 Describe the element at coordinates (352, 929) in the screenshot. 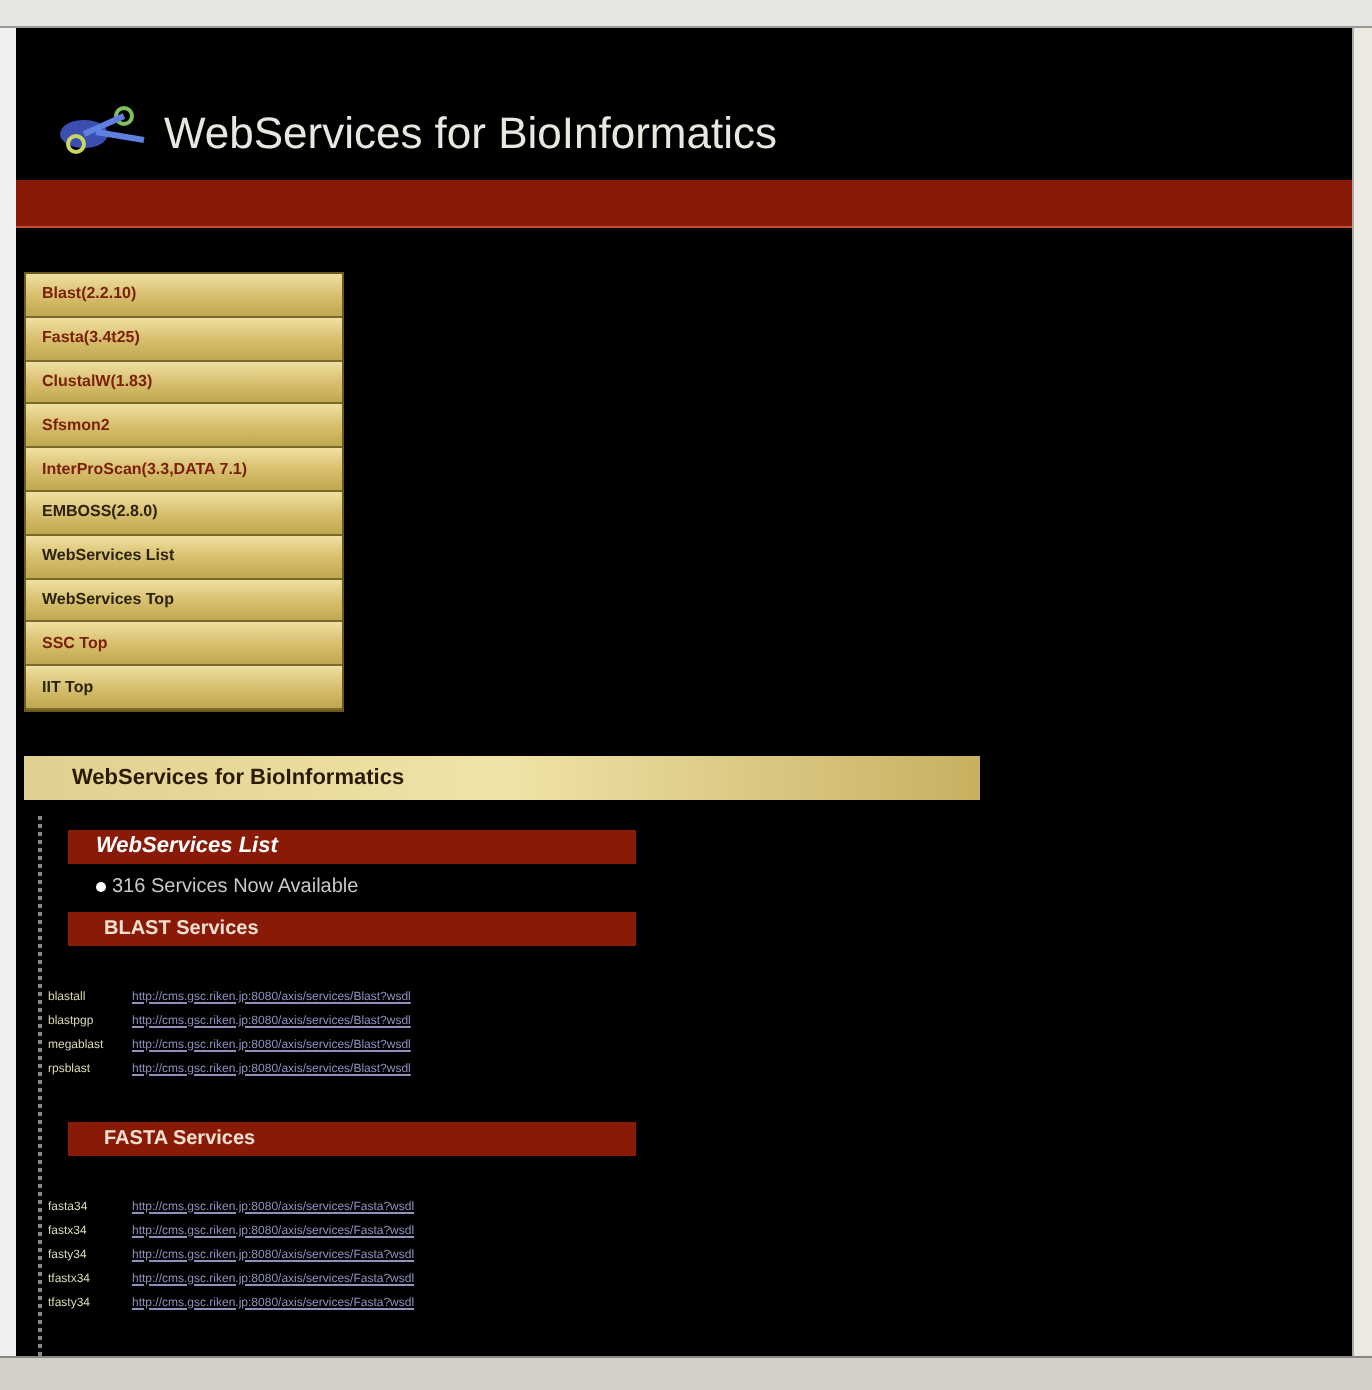

I see `group-heading: BLAST Services` at that location.